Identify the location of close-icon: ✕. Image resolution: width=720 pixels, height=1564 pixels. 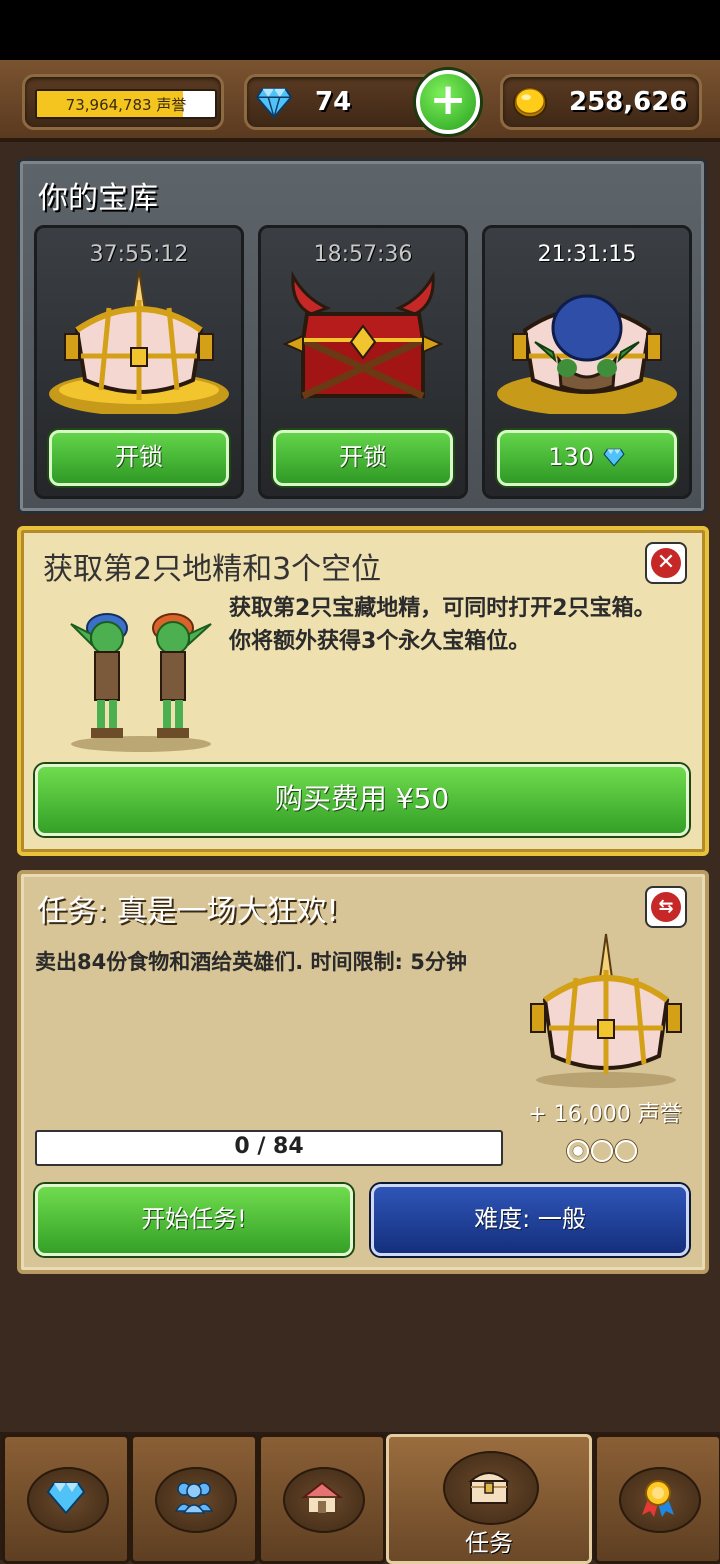
(666, 563).